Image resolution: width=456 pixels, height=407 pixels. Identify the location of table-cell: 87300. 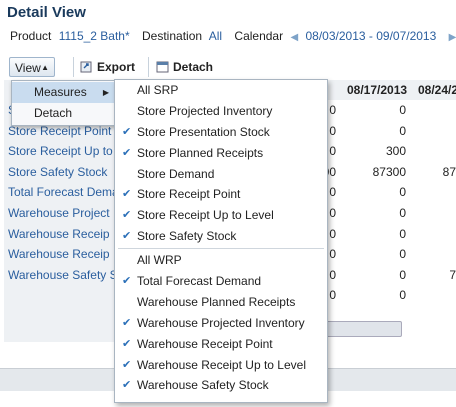
(389, 171).